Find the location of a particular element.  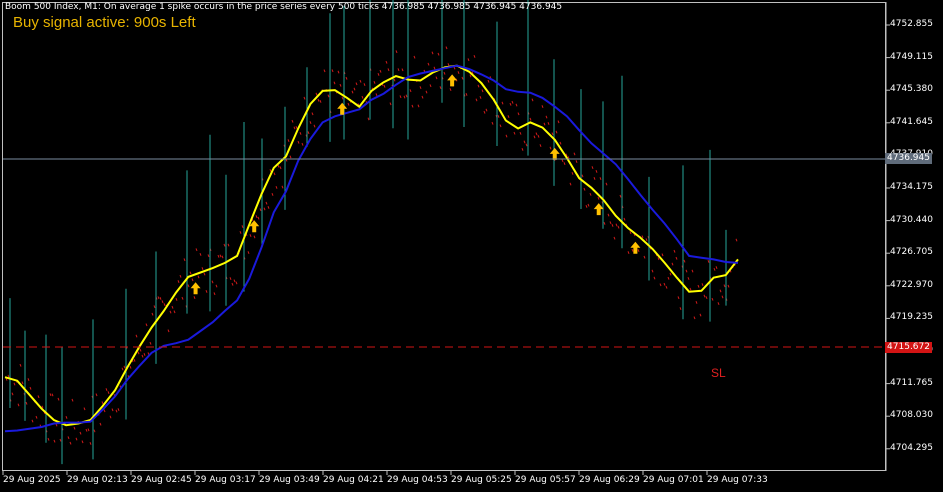

y-tick-label: 4730.440 is located at coordinates (911, 219).